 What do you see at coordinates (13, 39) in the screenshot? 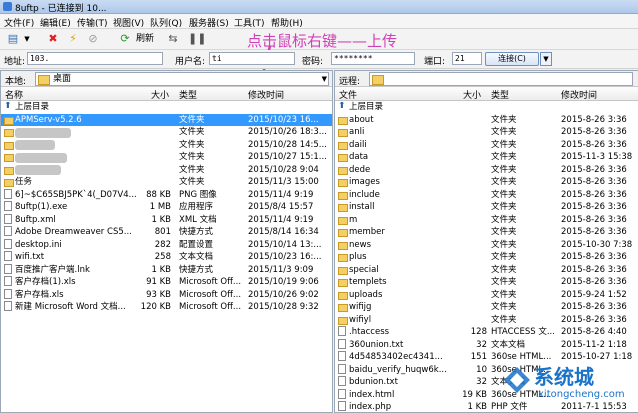
I see `site-manager-icon: ▤` at bounding box center [13, 39].